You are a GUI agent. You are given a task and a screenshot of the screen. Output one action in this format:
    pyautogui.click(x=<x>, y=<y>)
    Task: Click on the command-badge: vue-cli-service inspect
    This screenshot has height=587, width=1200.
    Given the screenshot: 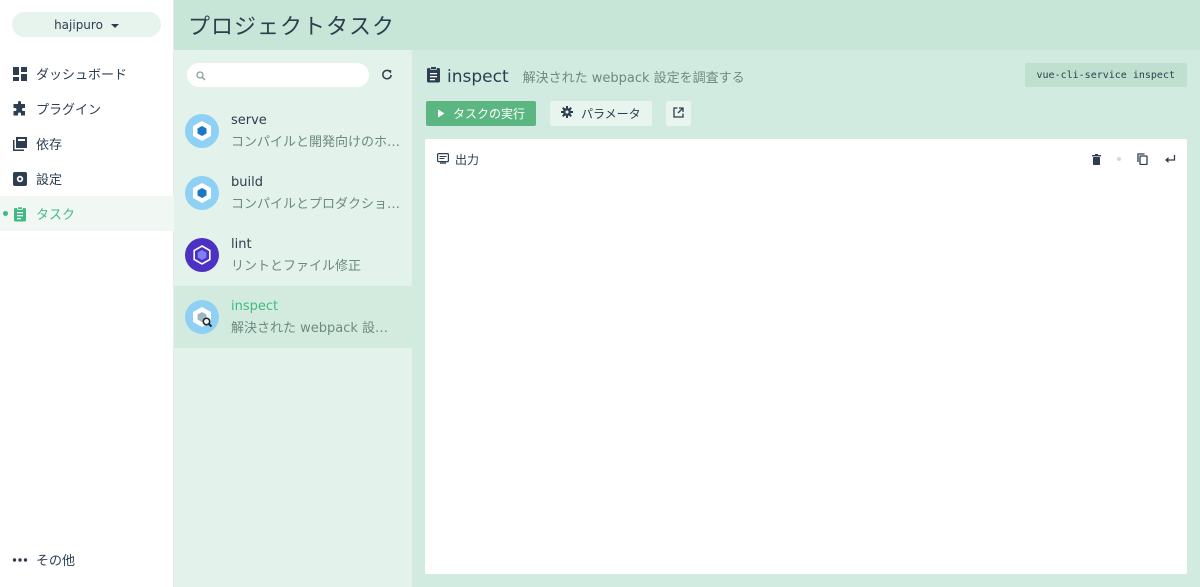 What is the action you would take?
    pyautogui.click(x=1105, y=75)
    